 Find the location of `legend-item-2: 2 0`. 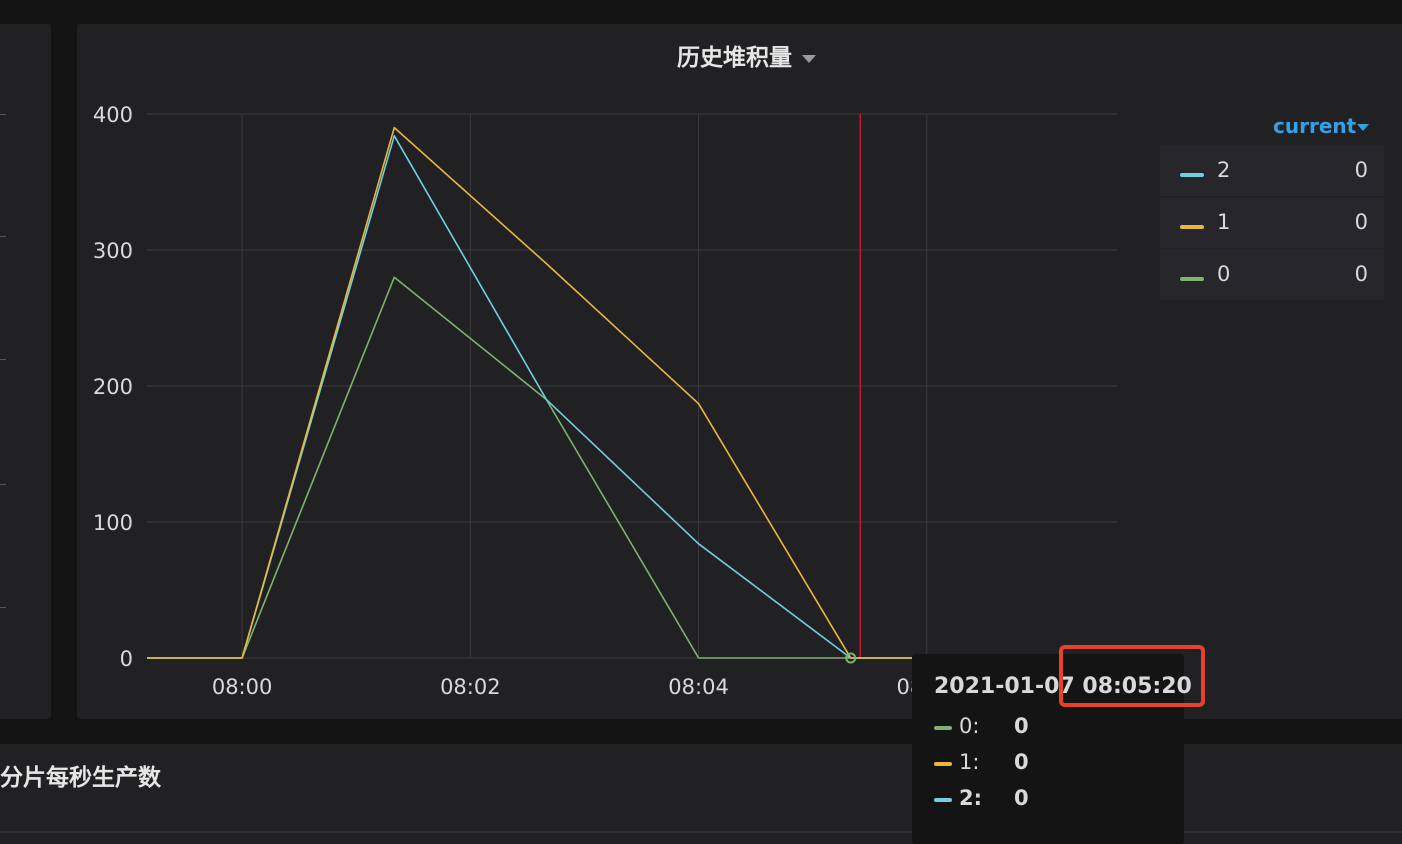

legend-item-2: 2 0 is located at coordinates (1272, 171).